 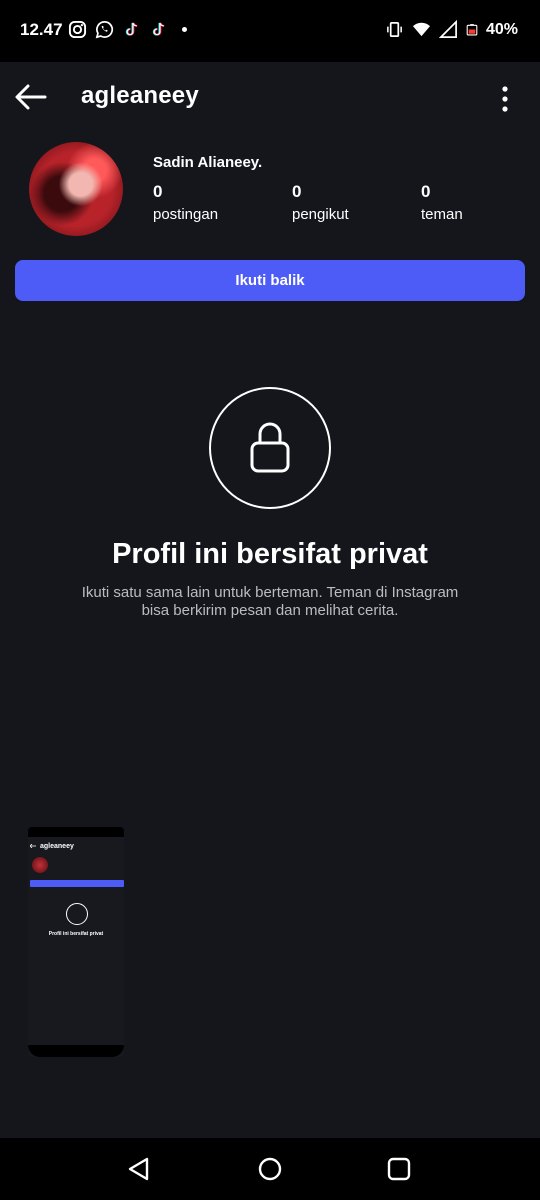 What do you see at coordinates (442, 214) in the screenshot?
I see `friends-label: teman` at bounding box center [442, 214].